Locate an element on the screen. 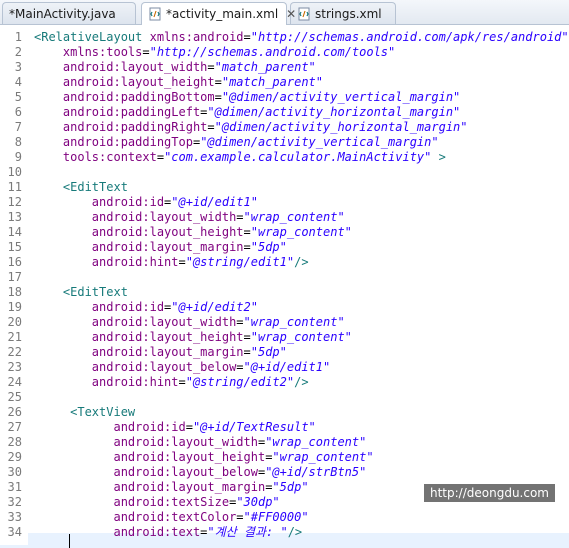 The height and width of the screenshot is (548, 569). code-text: android:hint="@string/edit1"/> is located at coordinates (171, 262).